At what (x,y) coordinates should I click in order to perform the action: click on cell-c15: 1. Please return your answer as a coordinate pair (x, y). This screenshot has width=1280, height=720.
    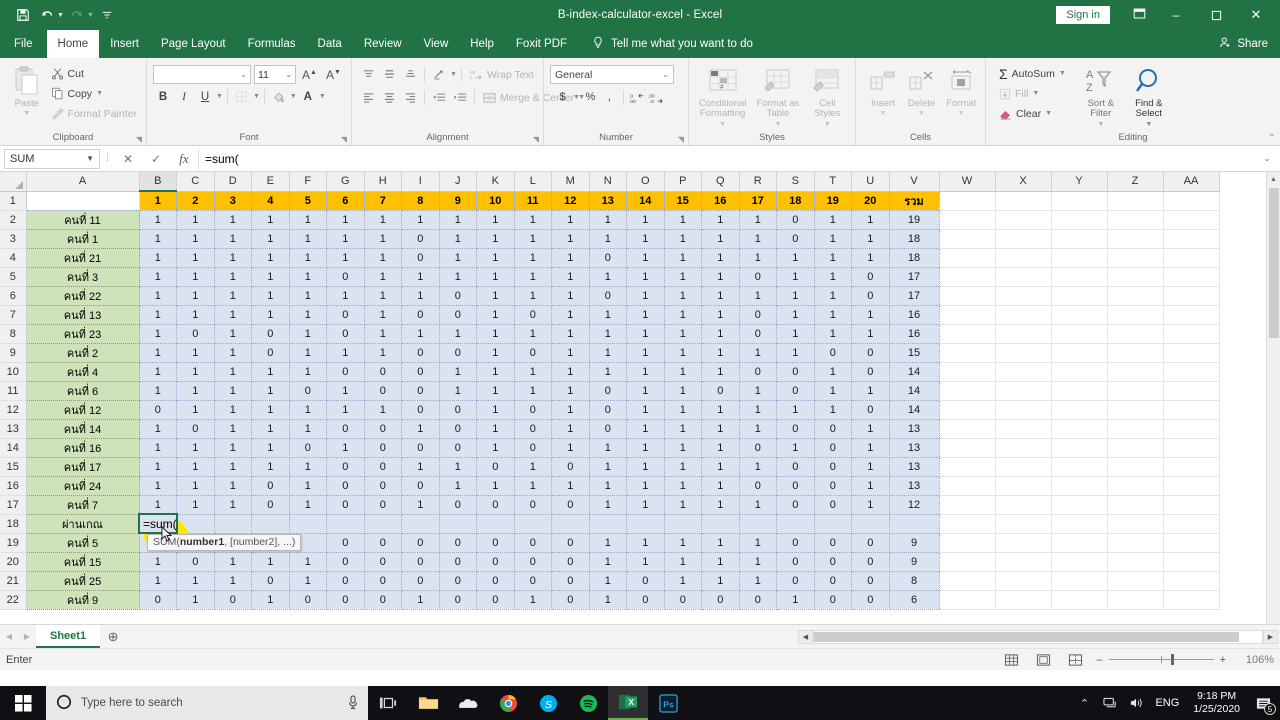
    Looking at the image, I should click on (195, 467).